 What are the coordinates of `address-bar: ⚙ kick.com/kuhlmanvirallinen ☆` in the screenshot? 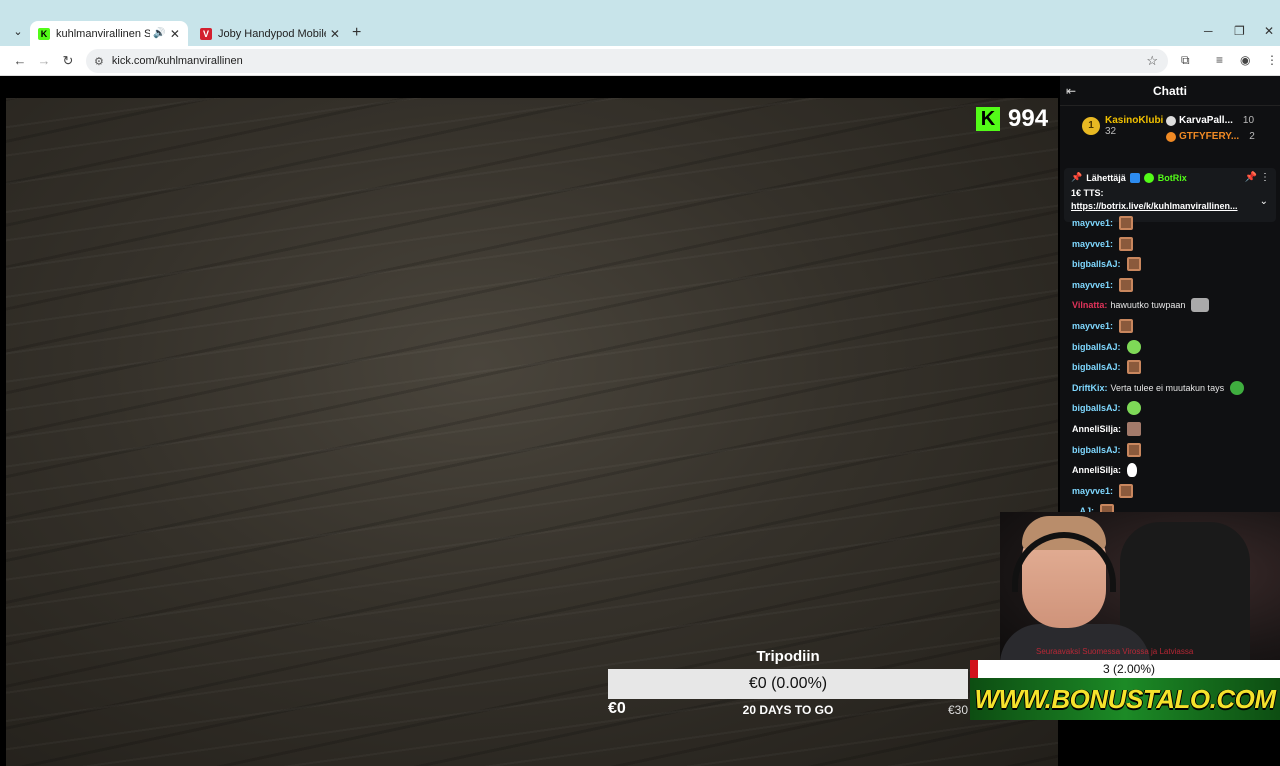 It's located at (627, 61).